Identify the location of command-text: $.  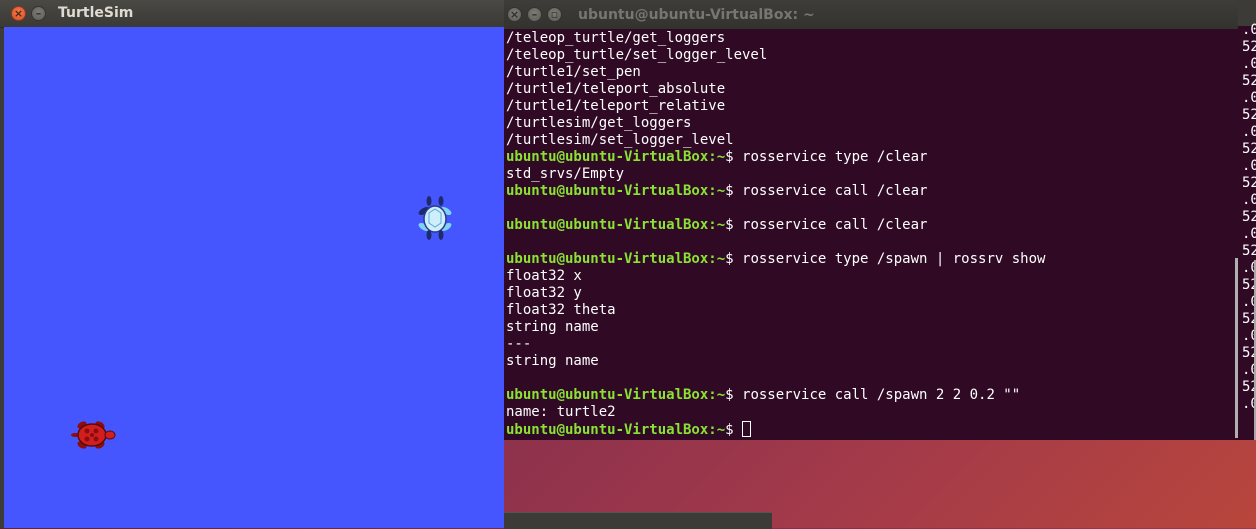
(734, 430).